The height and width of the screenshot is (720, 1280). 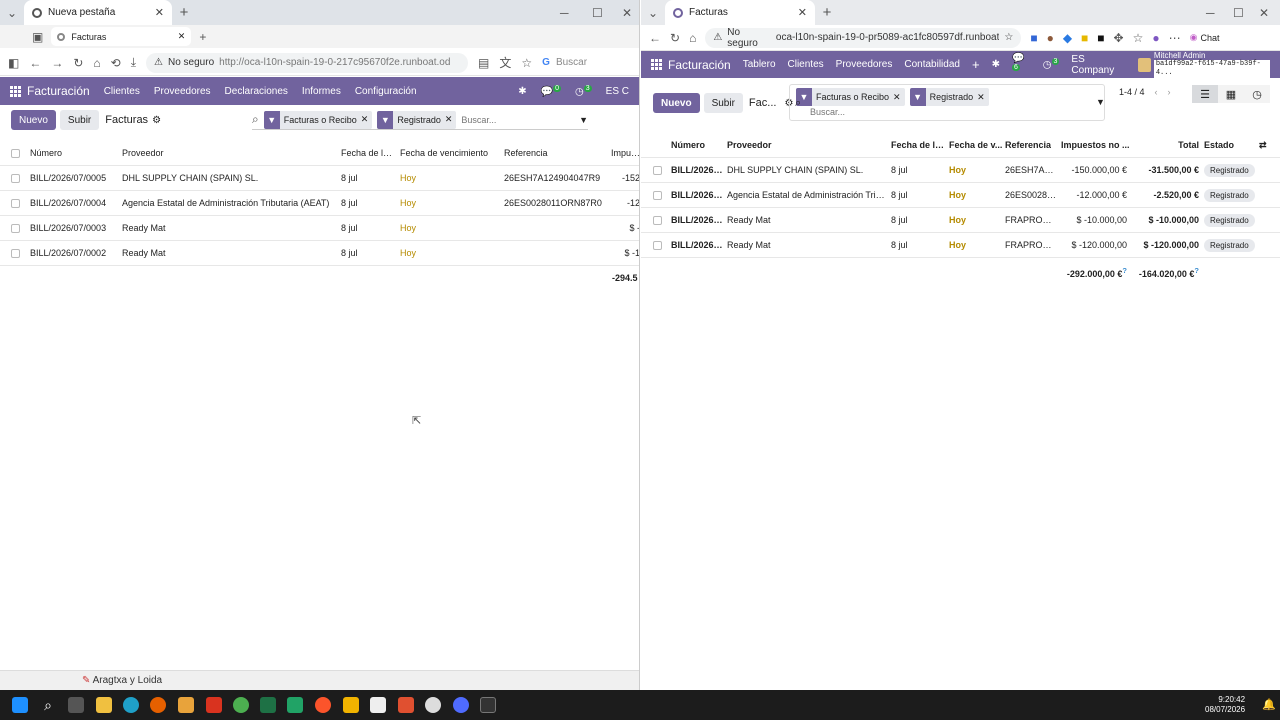 I want to click on bookmark-star-icon: ☆, so click(x=1008, y=37).